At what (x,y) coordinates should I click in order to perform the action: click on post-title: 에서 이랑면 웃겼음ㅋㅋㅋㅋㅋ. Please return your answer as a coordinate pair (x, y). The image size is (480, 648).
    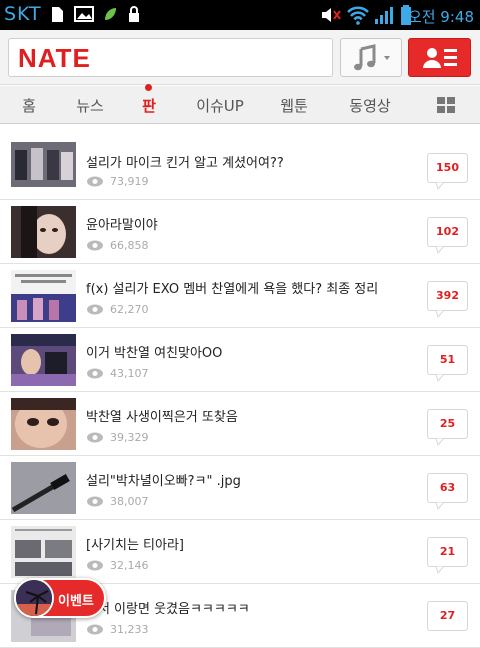
    Looking at the image, I should click on (168, 607).